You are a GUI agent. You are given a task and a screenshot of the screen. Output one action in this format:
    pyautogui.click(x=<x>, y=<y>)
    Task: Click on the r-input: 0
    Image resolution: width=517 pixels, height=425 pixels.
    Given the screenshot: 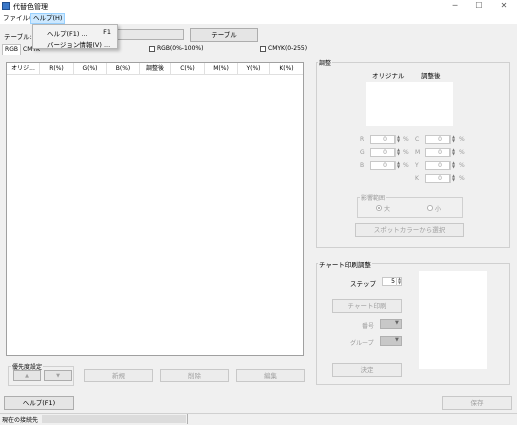 What is the action you would take?
    pyautogui.click(x=382, y=139)
    